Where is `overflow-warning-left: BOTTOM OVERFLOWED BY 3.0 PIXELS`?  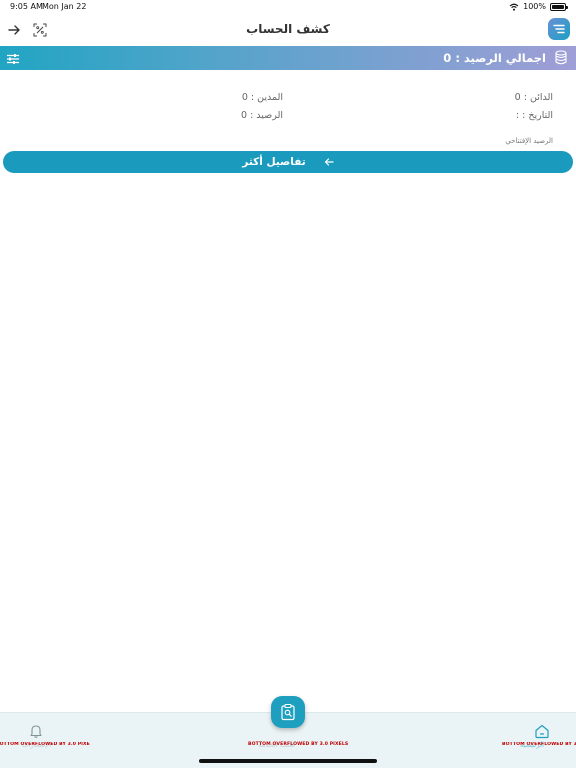
overflow-warning-left: BOTTOM OVERFLOWED BY 3.0 PIXELS is located at coordinates (45, 744).